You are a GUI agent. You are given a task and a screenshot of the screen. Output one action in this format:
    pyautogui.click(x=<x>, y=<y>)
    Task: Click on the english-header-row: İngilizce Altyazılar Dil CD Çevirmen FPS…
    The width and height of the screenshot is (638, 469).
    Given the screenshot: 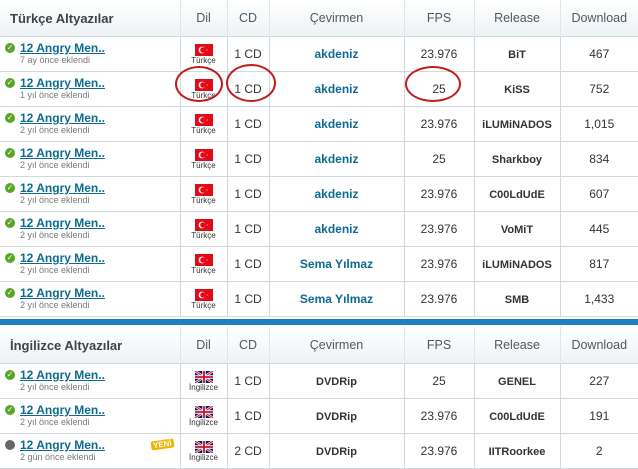 What is the action you would take?
    pyautogui.click(x=319, y=345)
    